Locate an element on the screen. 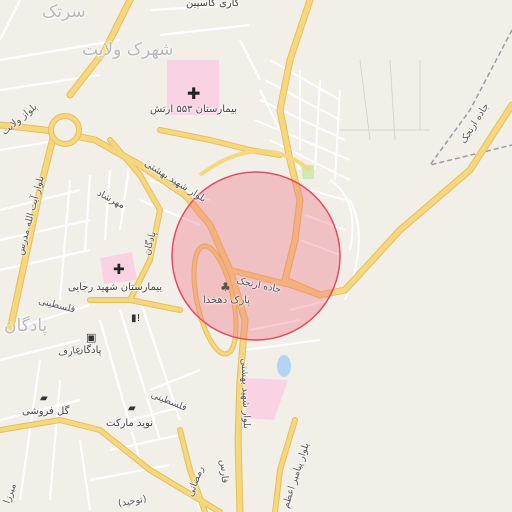  poi-label-gol-forushi: گل فروشی is located at coordinates (45, 411).